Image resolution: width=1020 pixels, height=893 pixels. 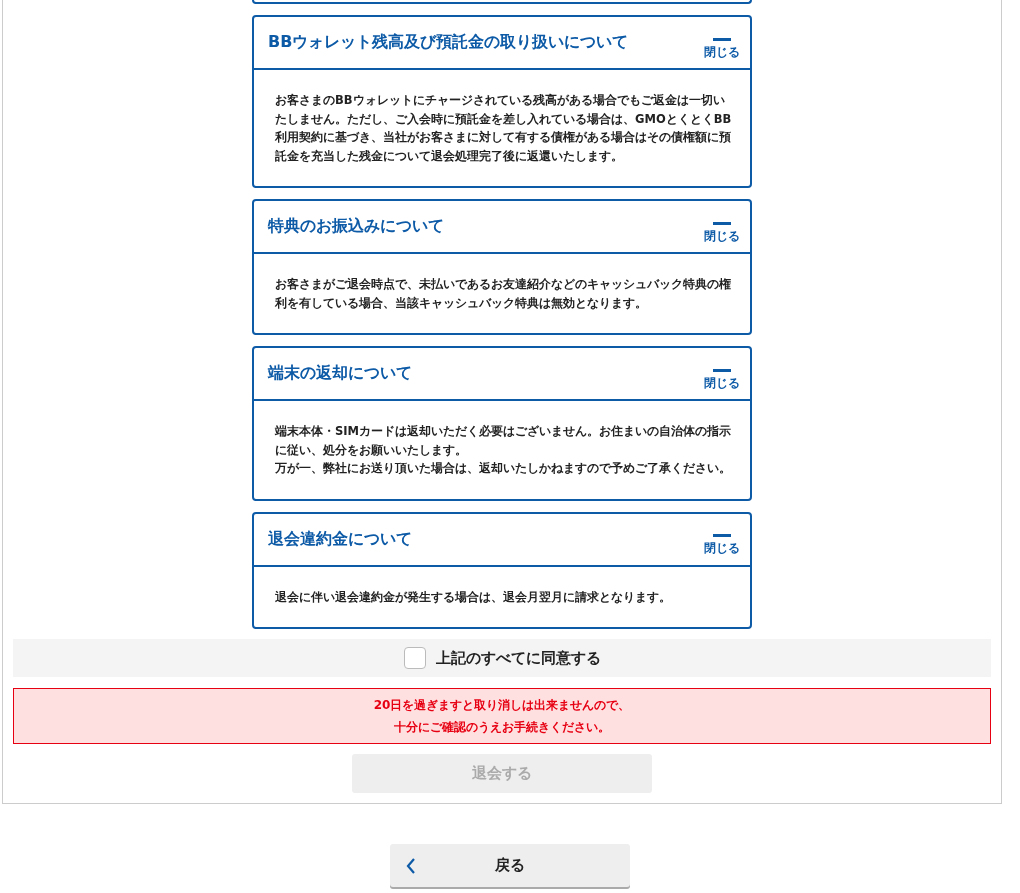 I want to click on section-title: 退会違約金について, so click(x=340, y=539).